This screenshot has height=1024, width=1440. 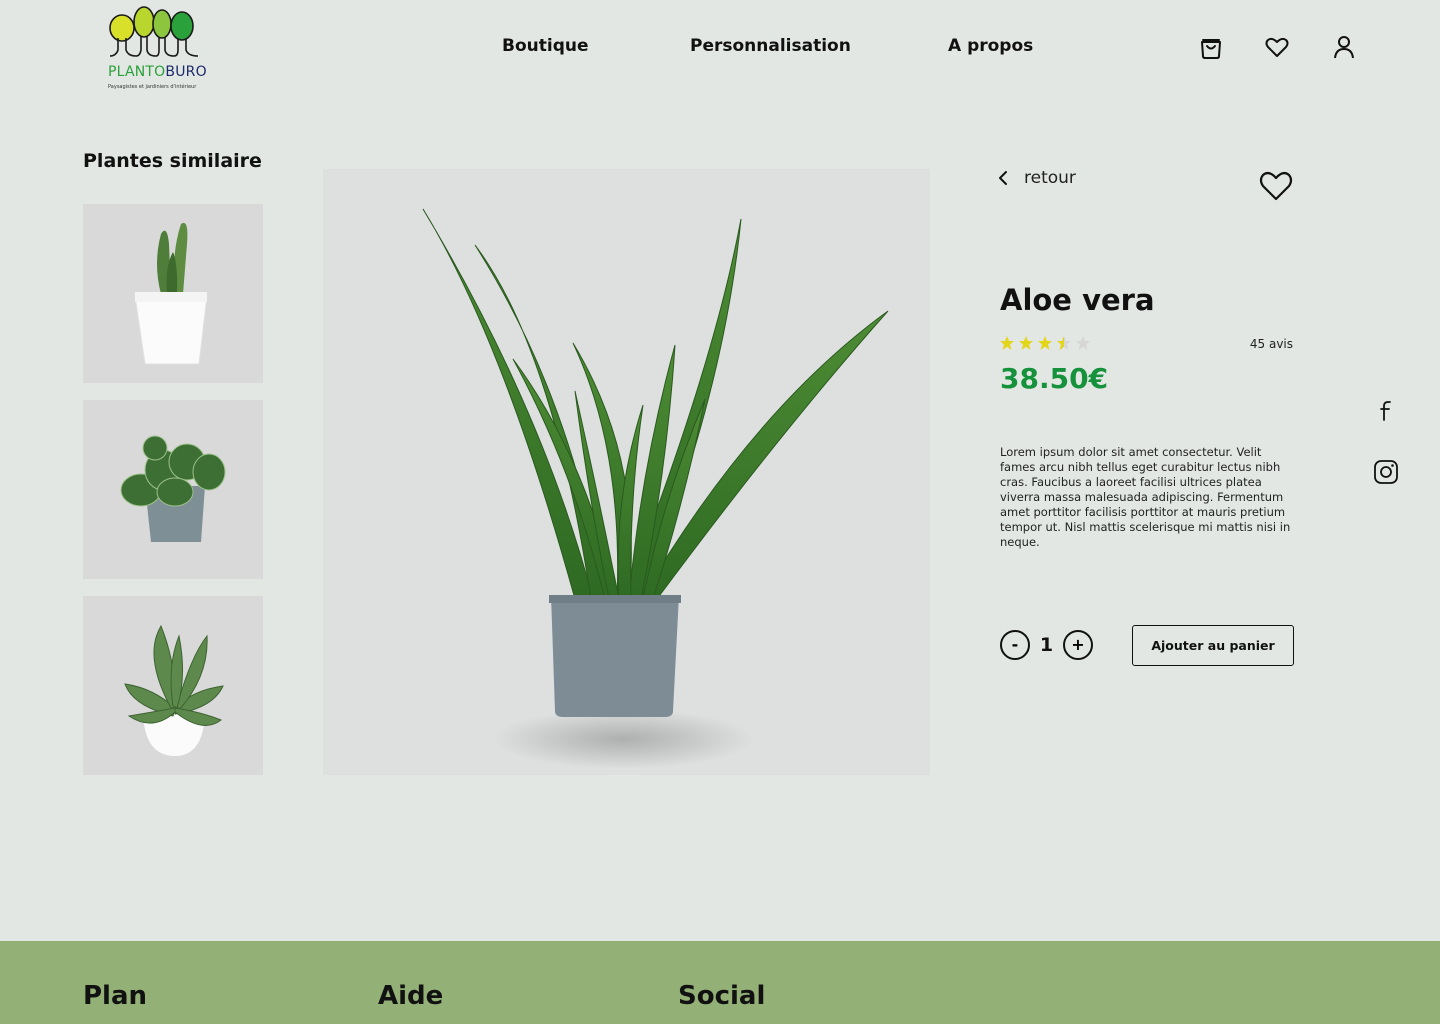 What do you see at coordinates (1386, 472) in the screenshot?
I see `instagram-icon` at bounding box center [1386, 472].